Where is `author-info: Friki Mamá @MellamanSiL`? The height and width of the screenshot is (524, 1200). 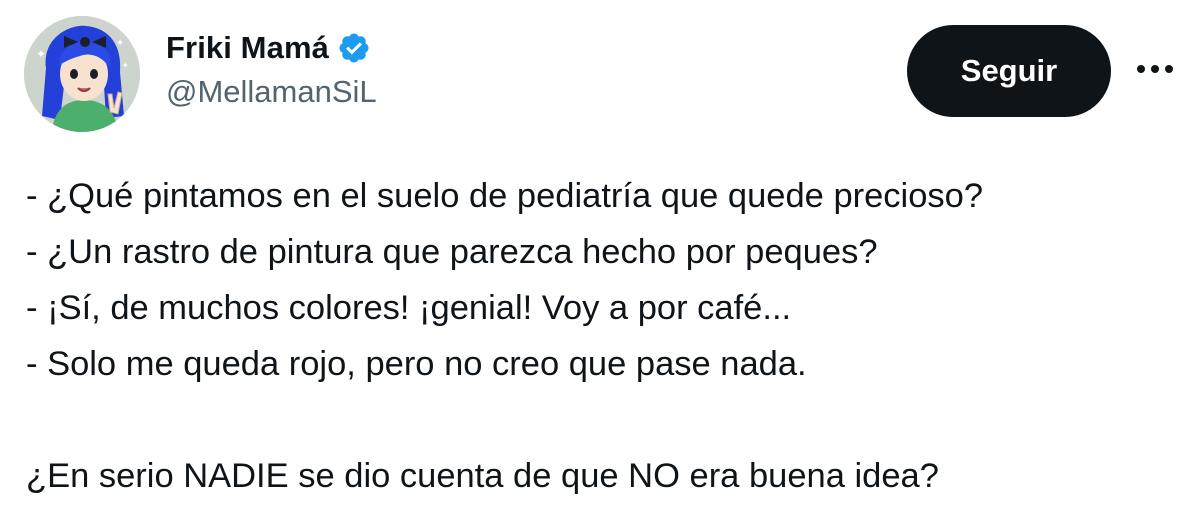 author-info: Friki Mamá @MellamanSiL is located at coordinates (271, 68).